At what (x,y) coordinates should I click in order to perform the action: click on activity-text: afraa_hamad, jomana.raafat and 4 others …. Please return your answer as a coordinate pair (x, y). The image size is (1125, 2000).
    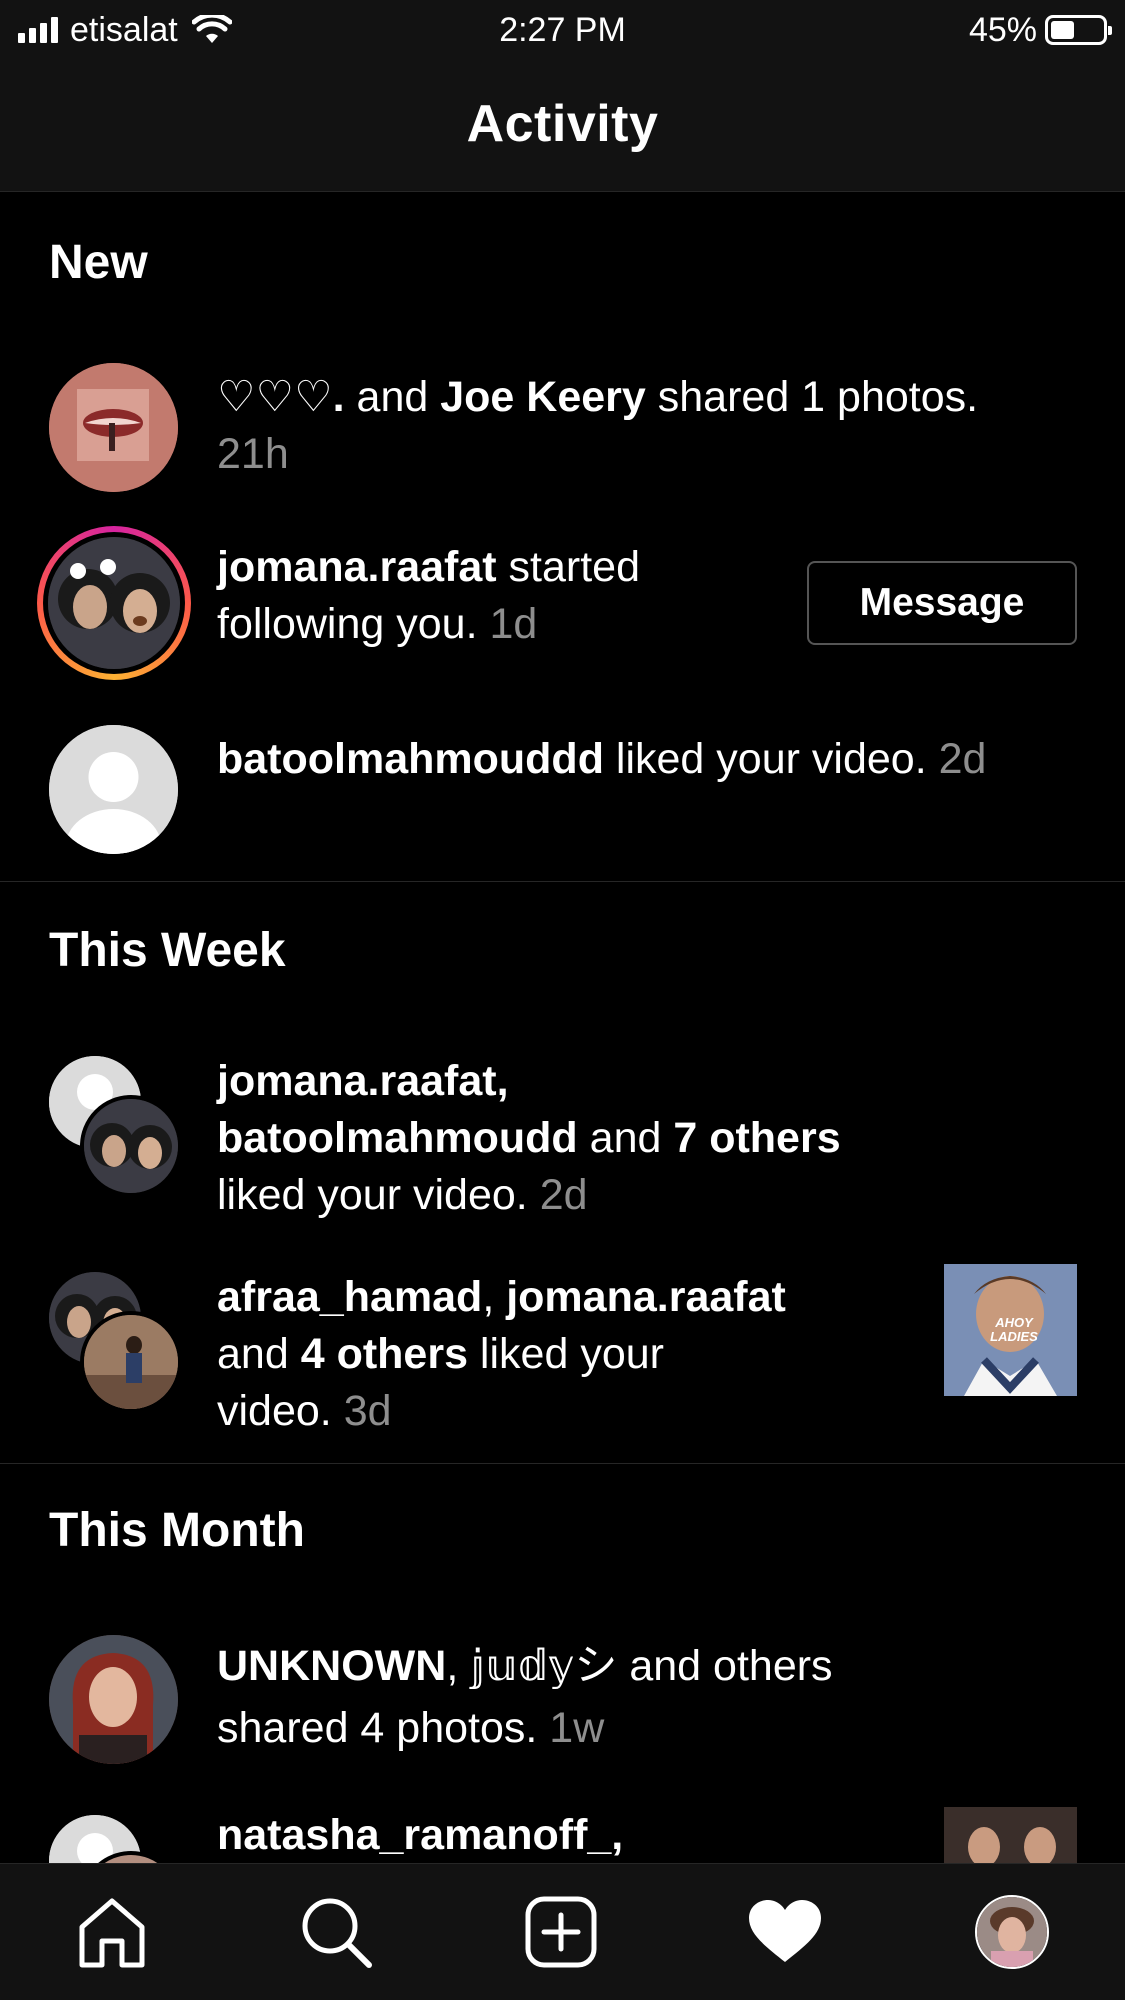
    Looking at the image, I should click on (567, 1354).